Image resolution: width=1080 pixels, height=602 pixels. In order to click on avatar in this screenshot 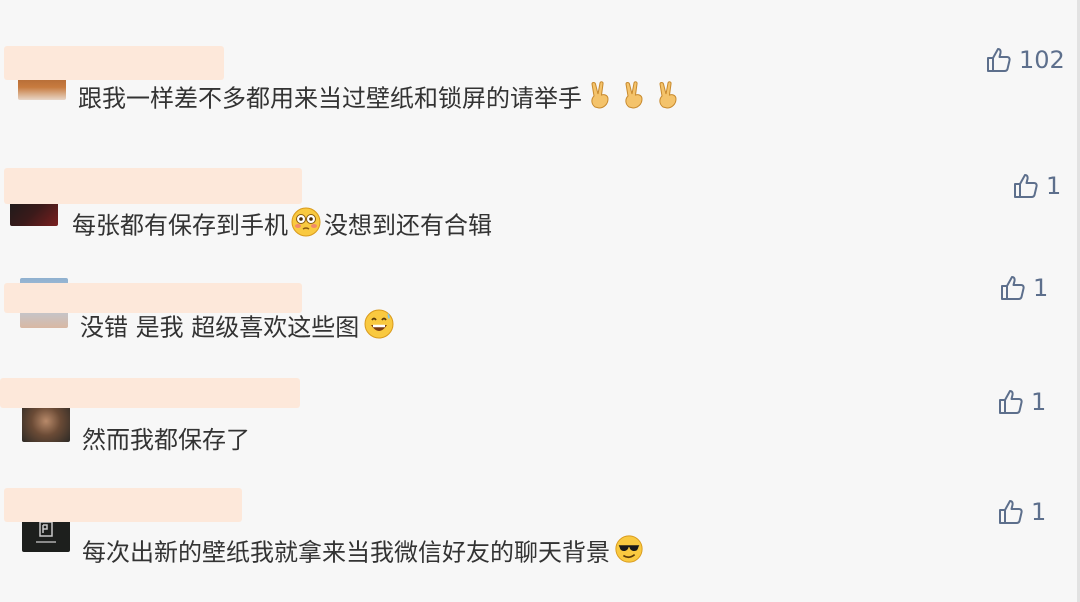, I will do `click(46, 423)`.